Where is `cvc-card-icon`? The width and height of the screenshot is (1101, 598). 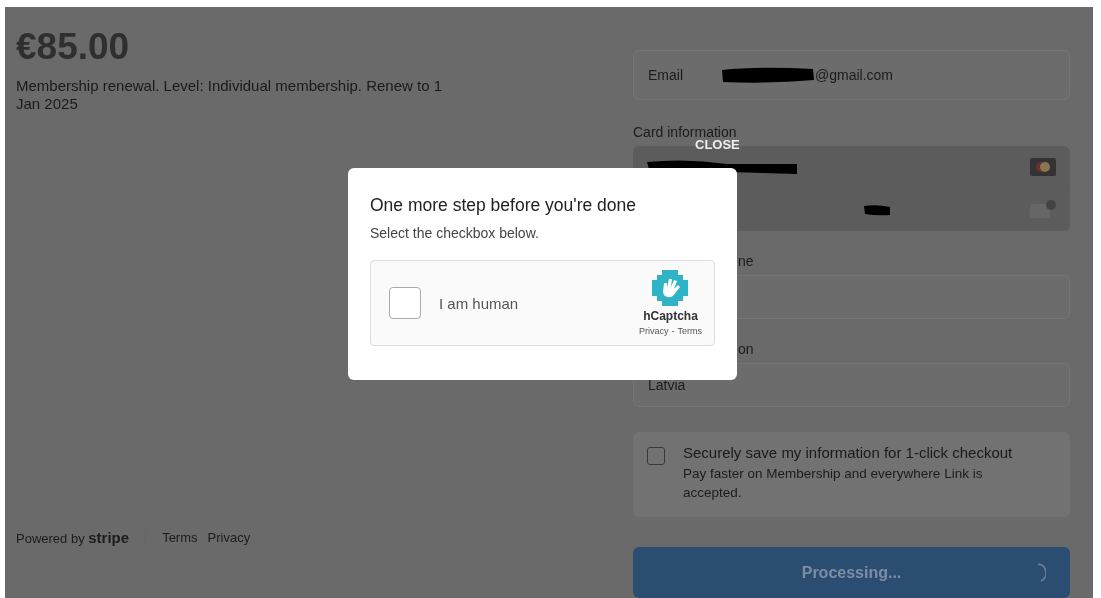
cvc-card-icon is located at coordinates (1043, 210).